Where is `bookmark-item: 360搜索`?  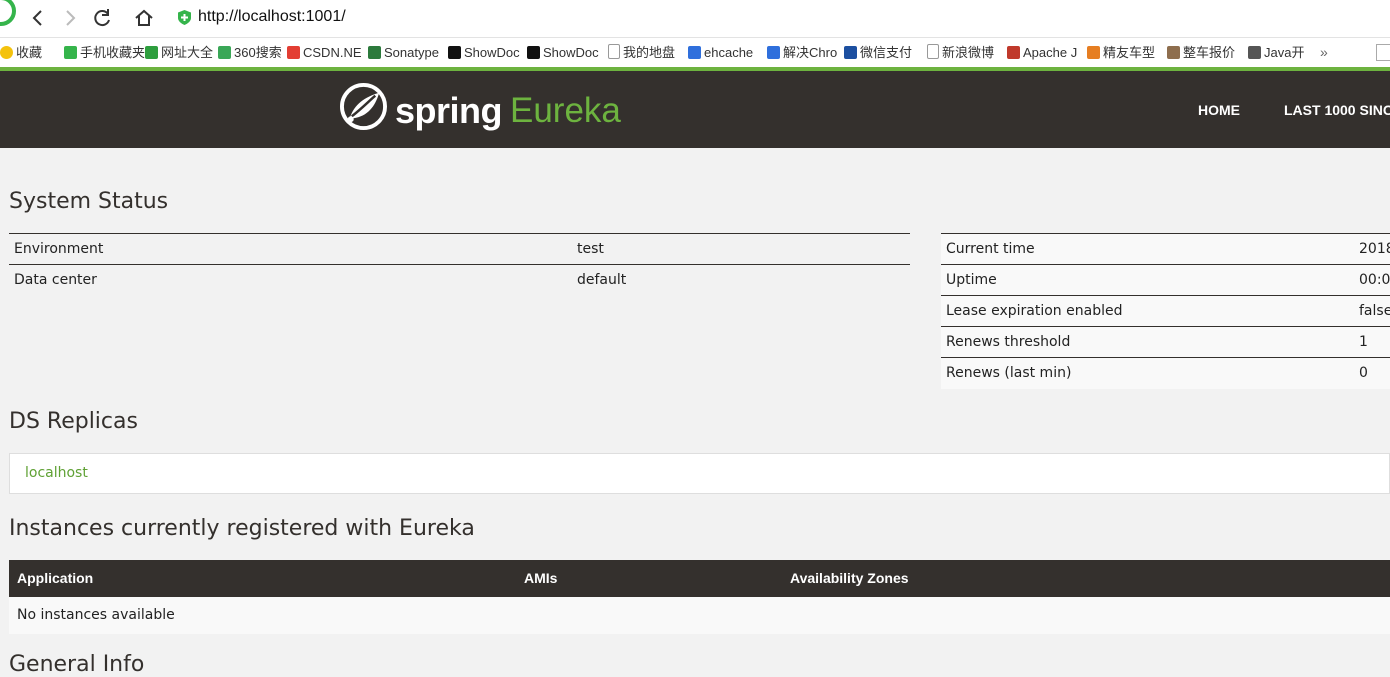
bookmark-item: 360搜索 is located at coordinates (250, 53).